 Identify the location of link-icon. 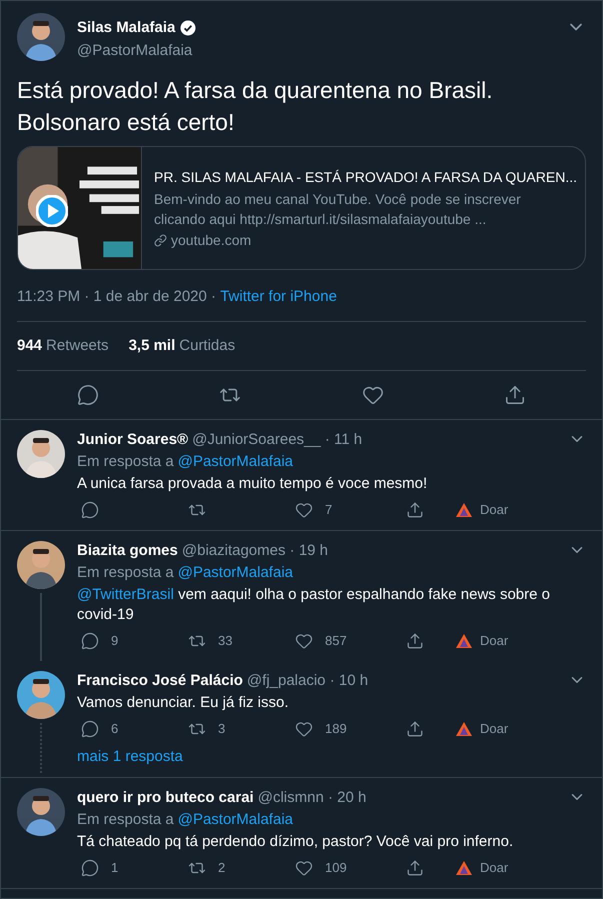
(160, 240).